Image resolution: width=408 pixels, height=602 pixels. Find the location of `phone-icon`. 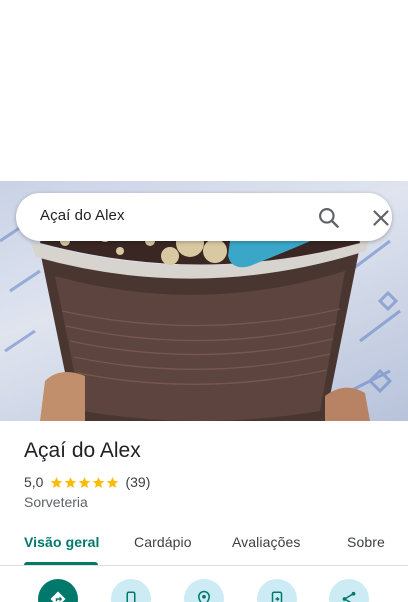

phone-icon is located at coordinates (131, 596).